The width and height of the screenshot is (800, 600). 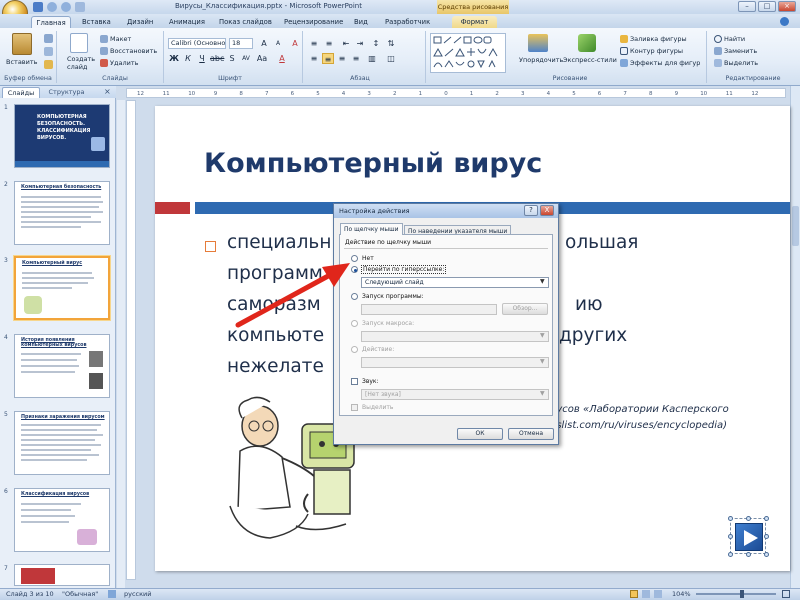 I want to click on font-size-combo: 18, so click(x=241, y=43).